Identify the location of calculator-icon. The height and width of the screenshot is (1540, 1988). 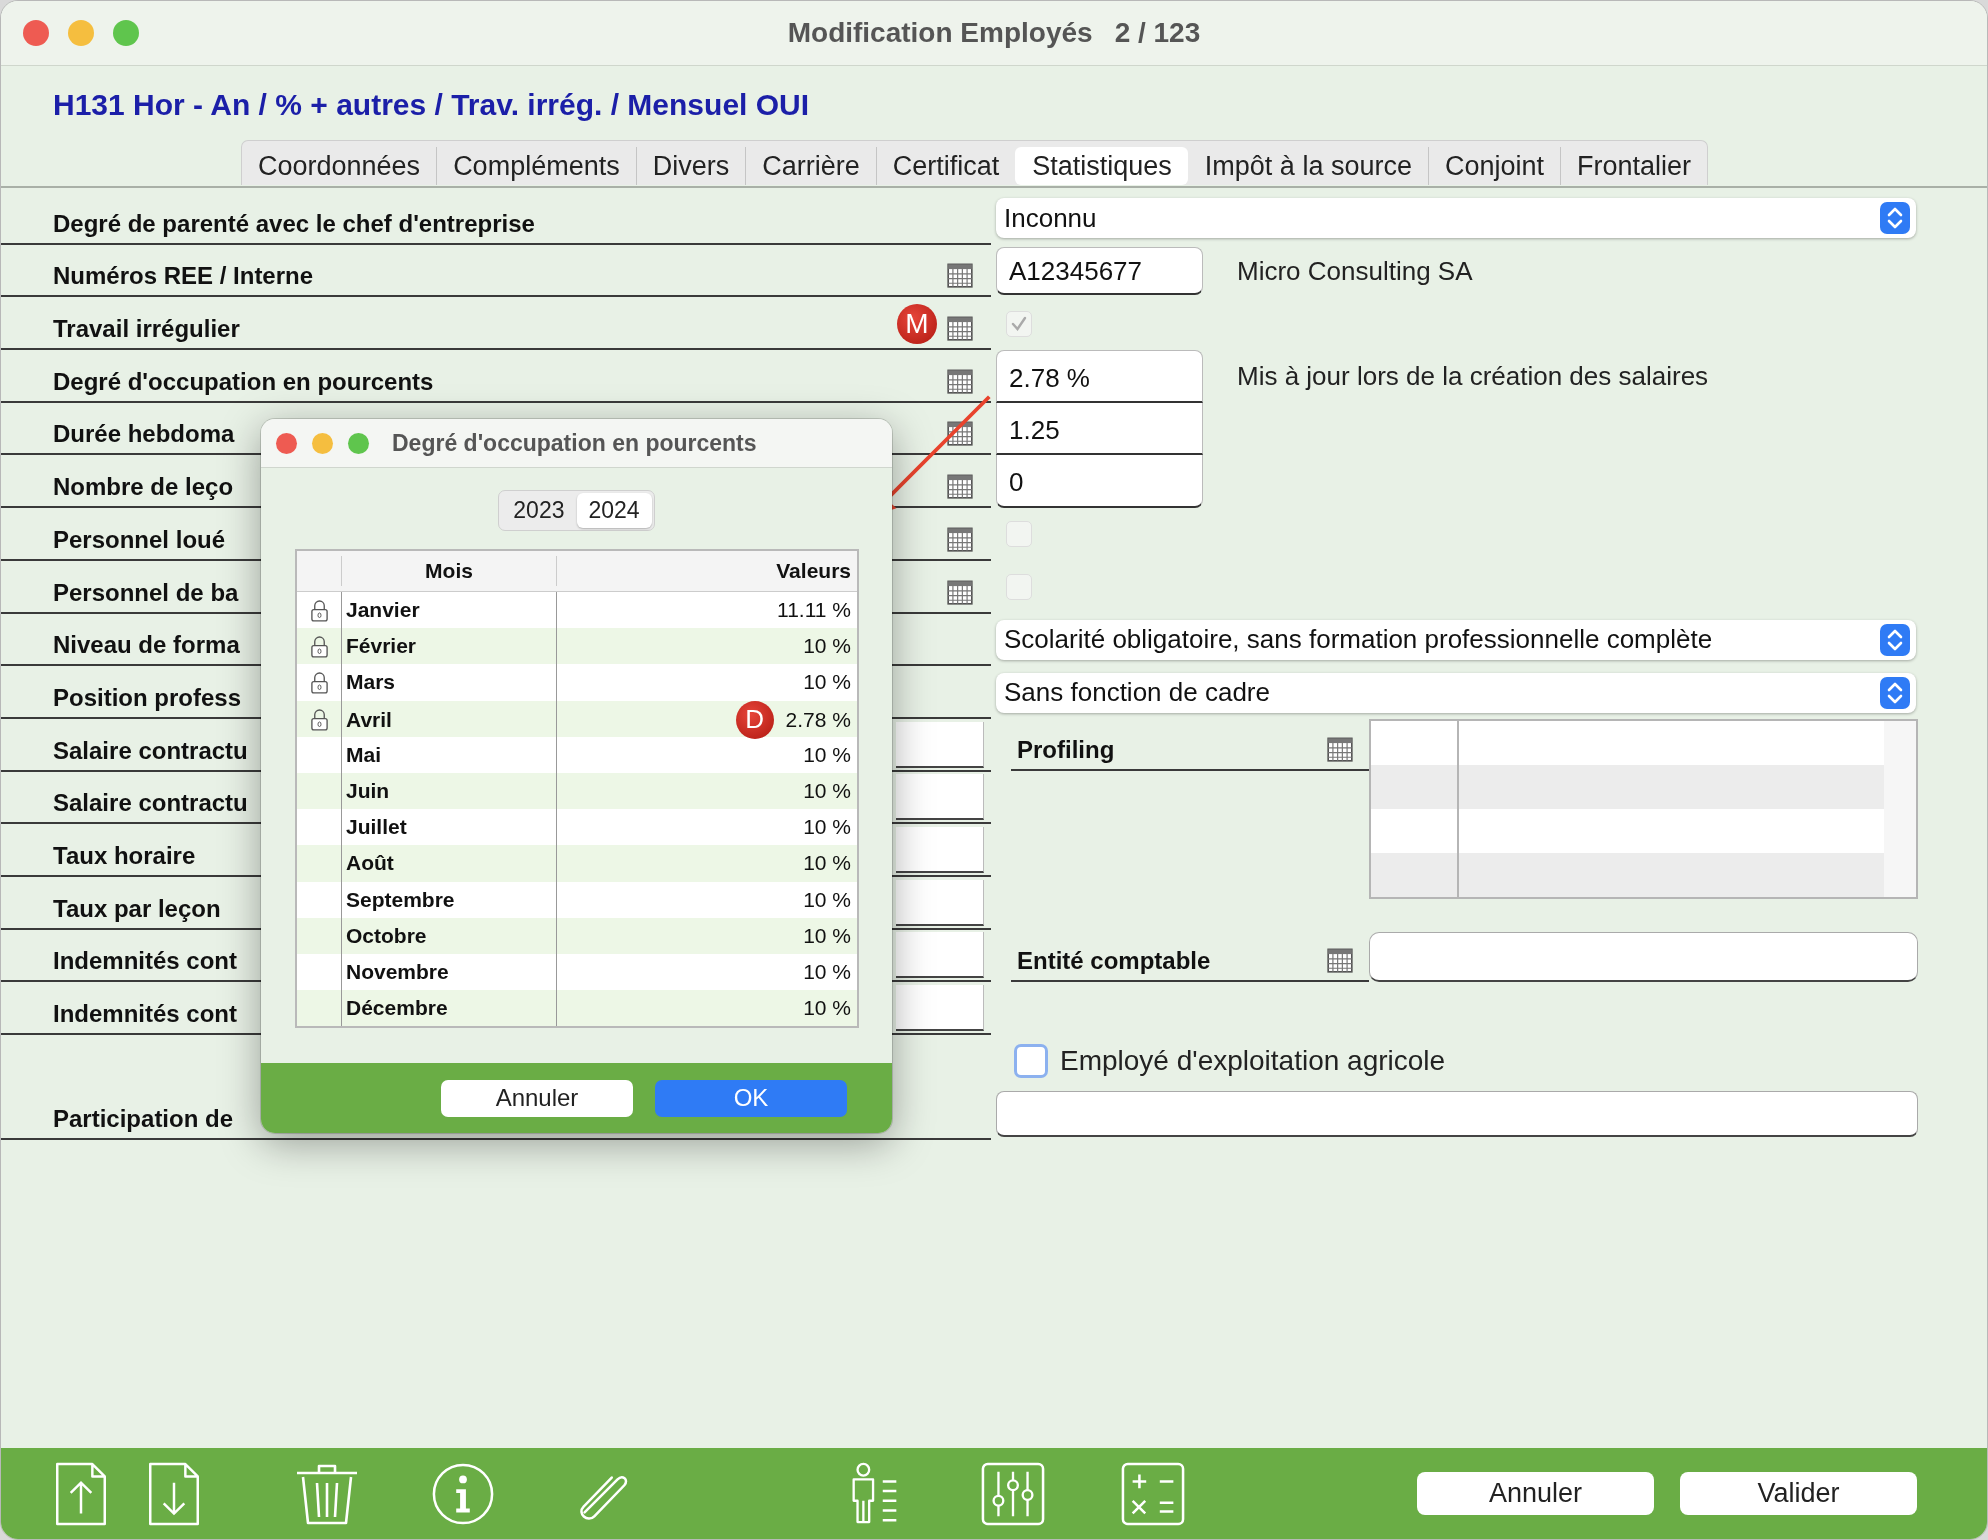
(1153, 1494).